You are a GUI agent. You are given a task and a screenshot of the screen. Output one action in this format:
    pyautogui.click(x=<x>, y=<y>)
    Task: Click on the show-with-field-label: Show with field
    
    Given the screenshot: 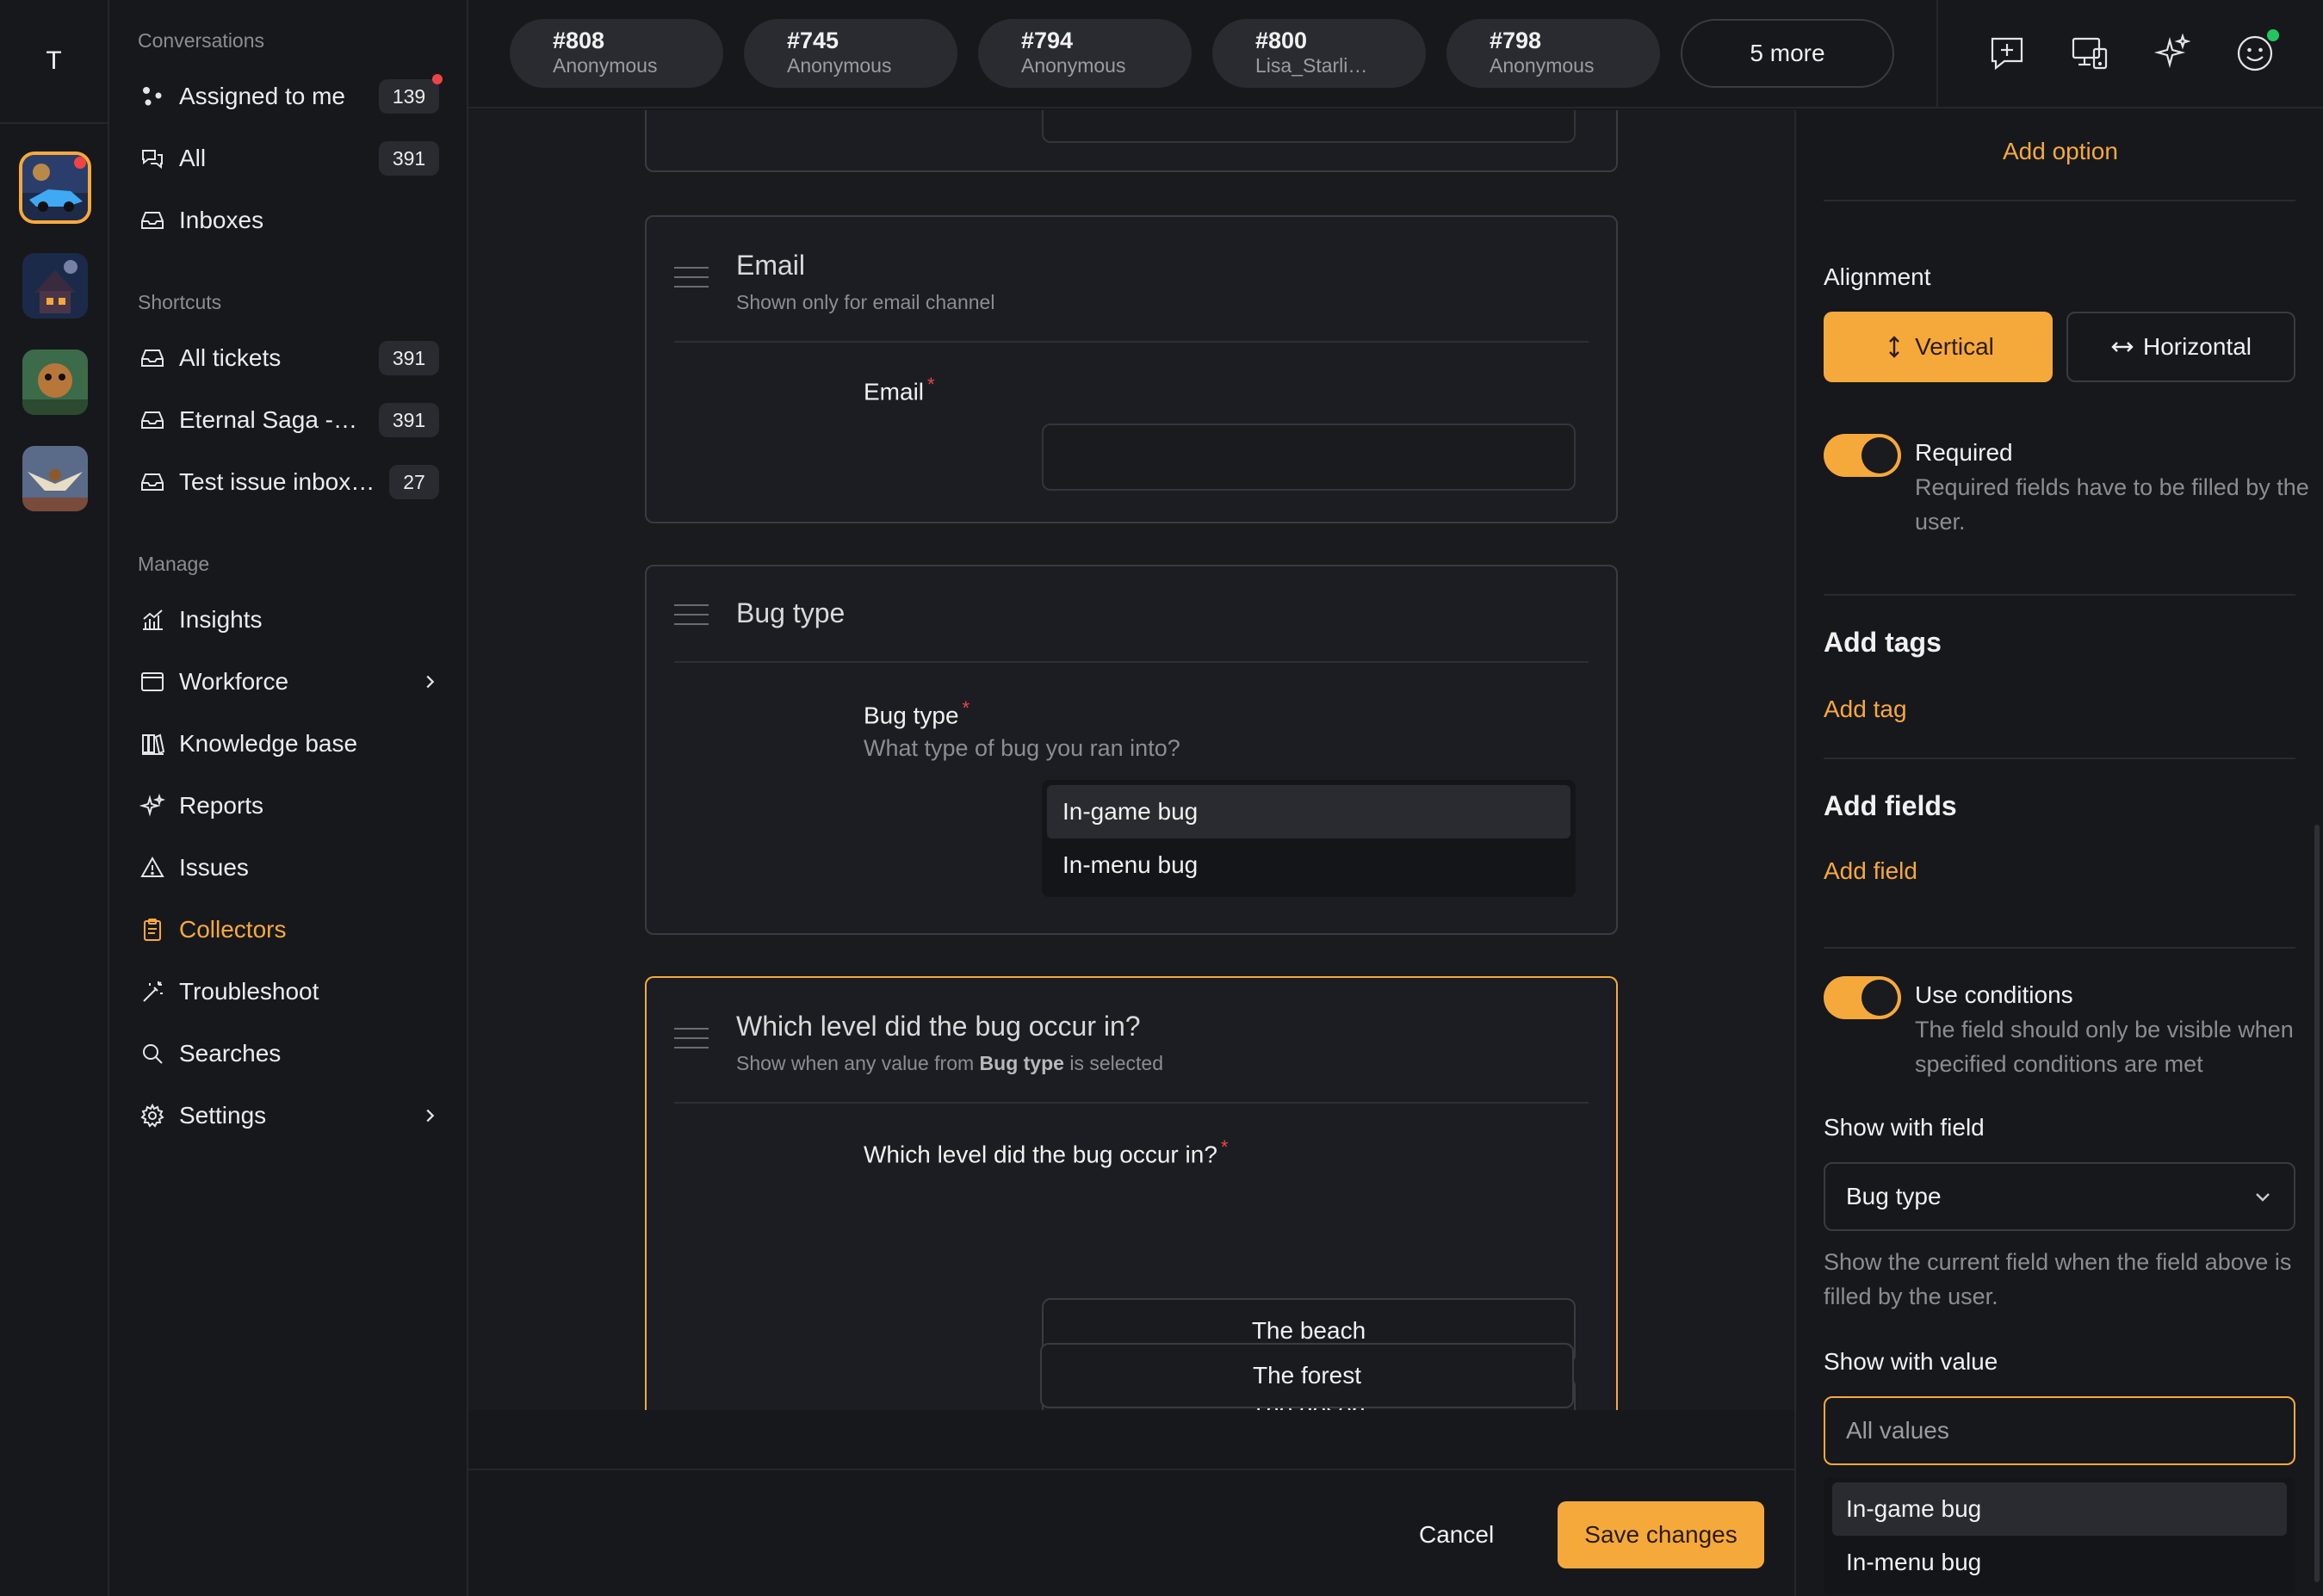 What is the action you would take?
    pyautogui.click(x=1904, y=1127)
    